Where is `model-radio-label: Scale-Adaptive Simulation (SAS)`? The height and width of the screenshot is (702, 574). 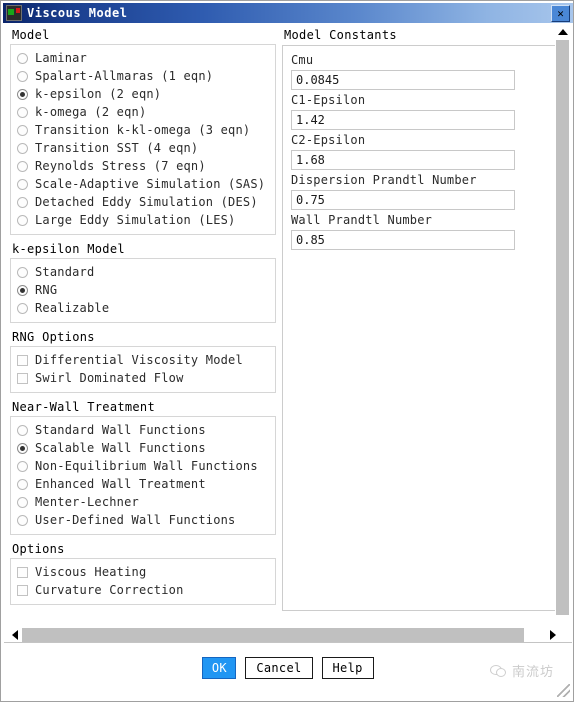 model-radio-label: Scale-Adaptive Simulation (SAS) is located at coordinates (150, 184).